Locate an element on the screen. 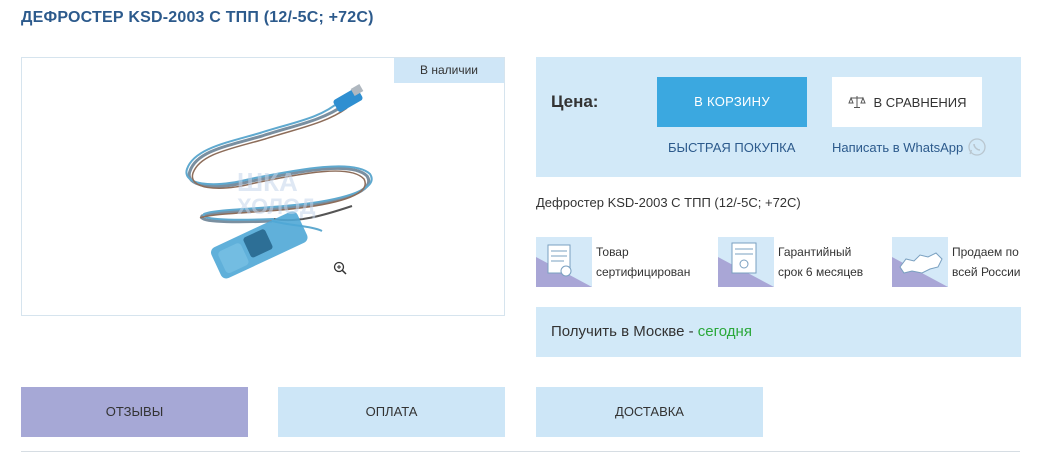 This screenshot has width=1063, height=454. feature-label-line2: всей России is located at coordinates (986, 272).